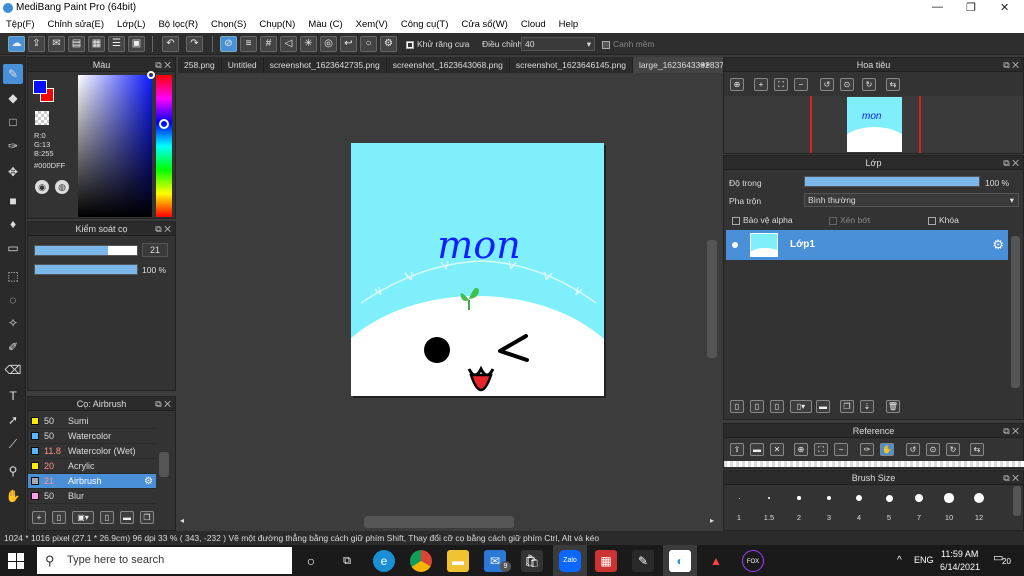  I want to click on radial-snap-icon: ✳, so click(308, 44).